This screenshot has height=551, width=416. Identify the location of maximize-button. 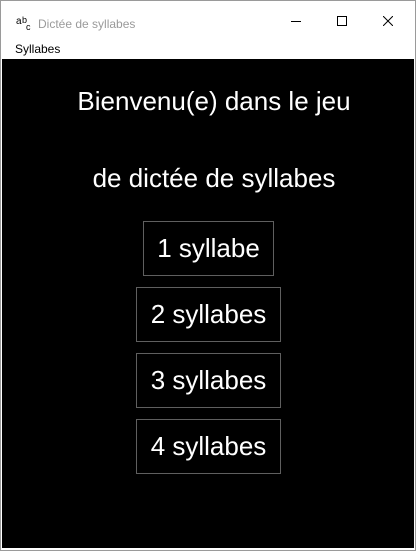
(342, 21).